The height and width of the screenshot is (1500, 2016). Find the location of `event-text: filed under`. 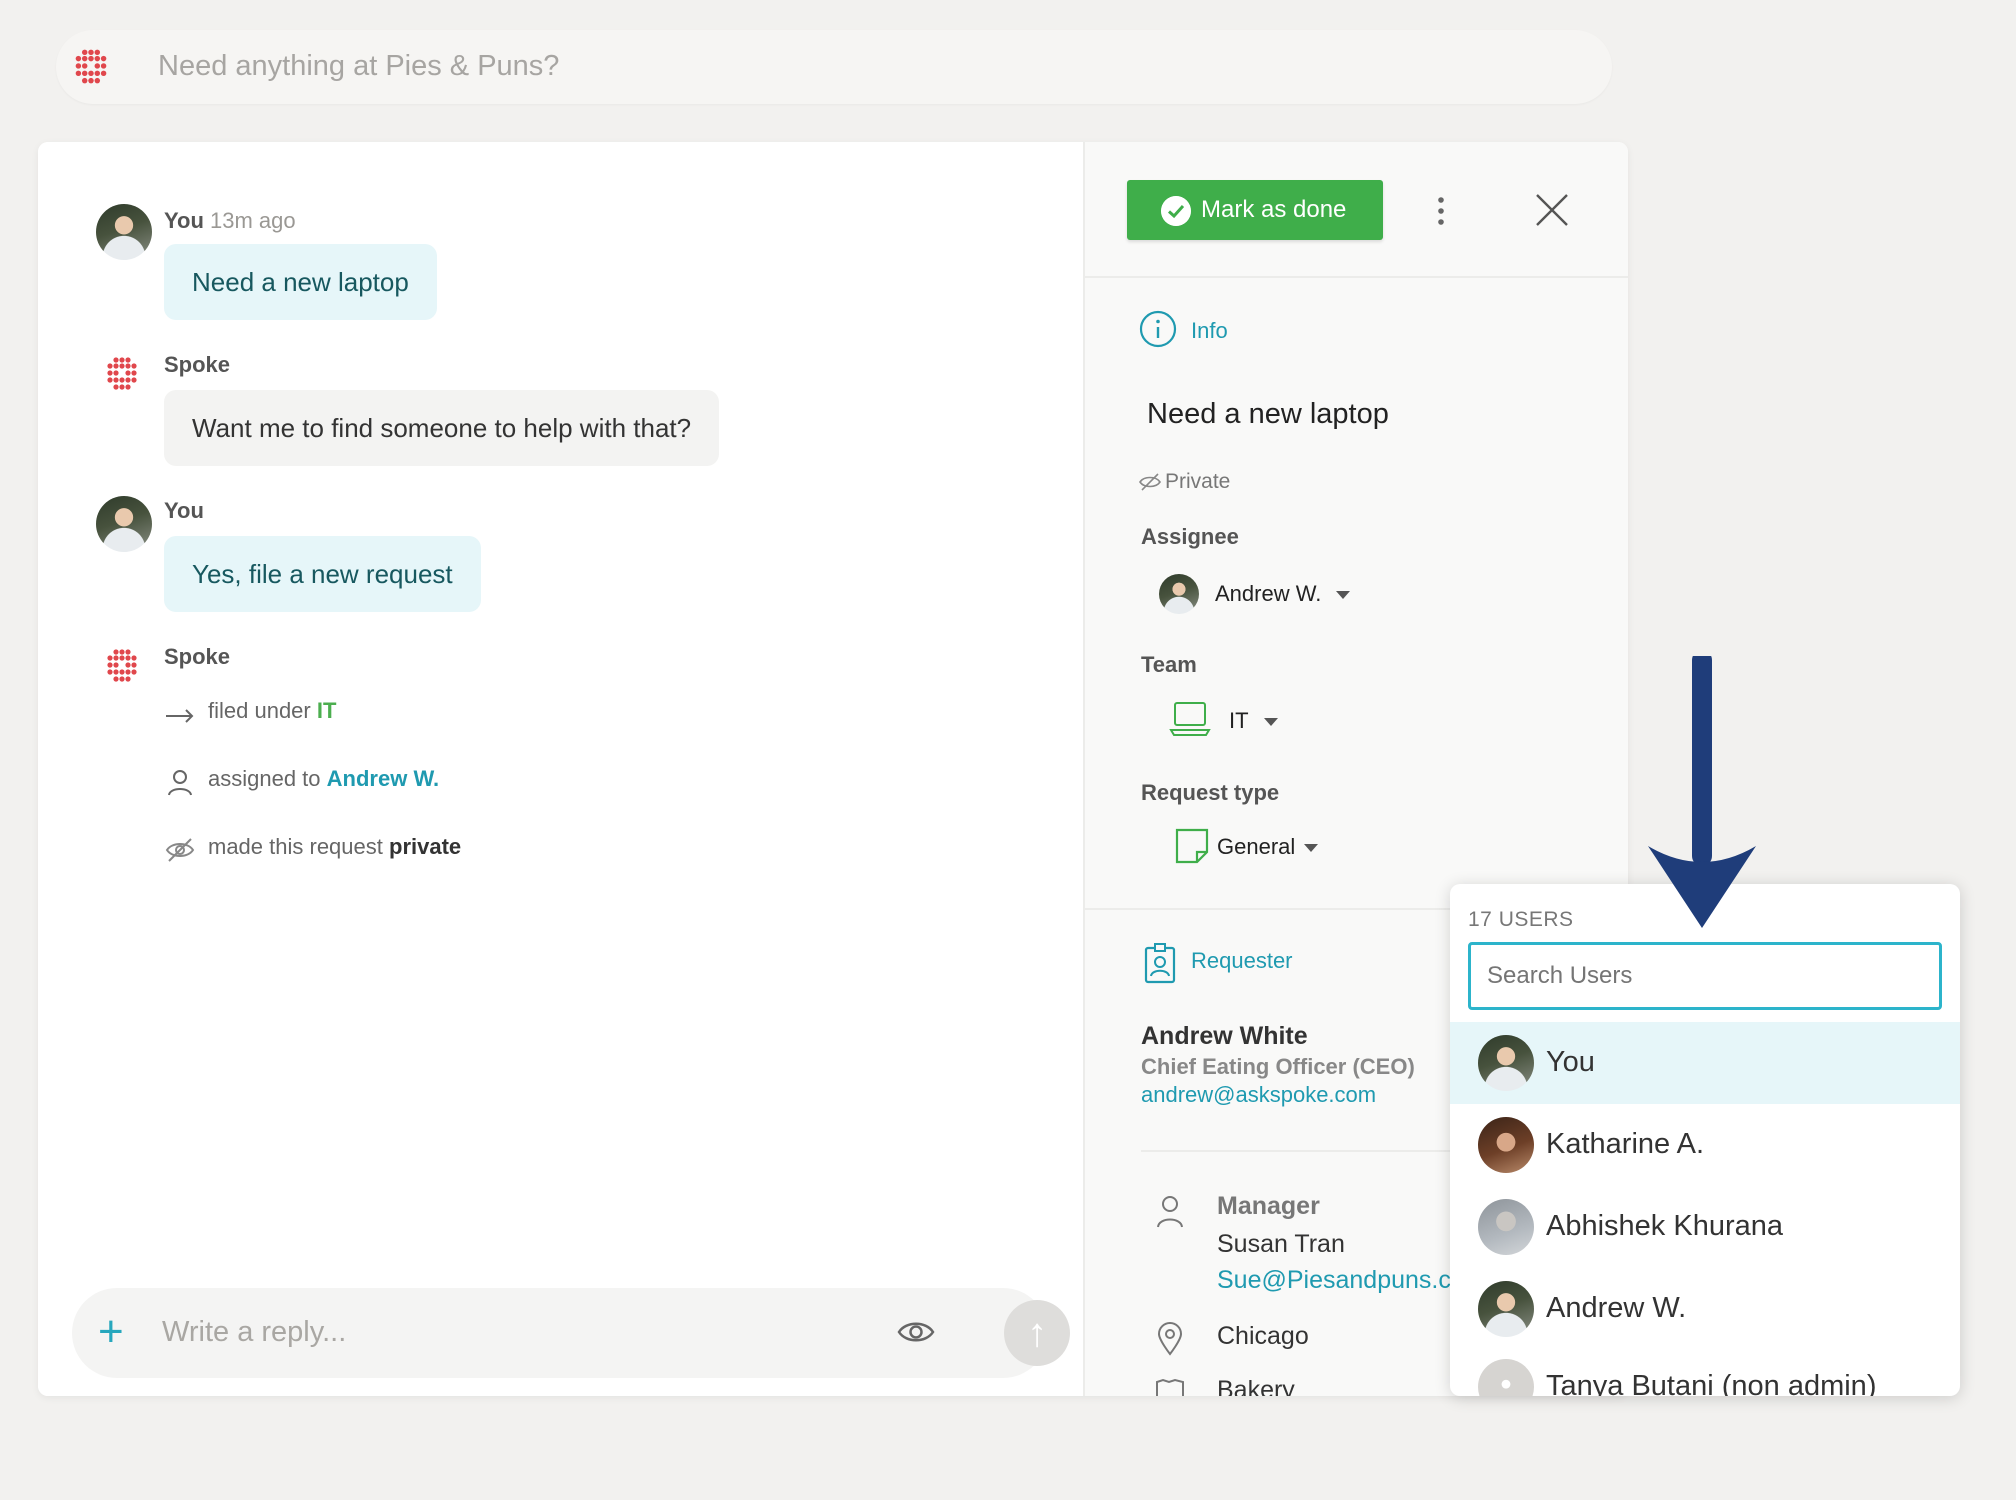

event-text: filed under is located at coordinates (259, 710).